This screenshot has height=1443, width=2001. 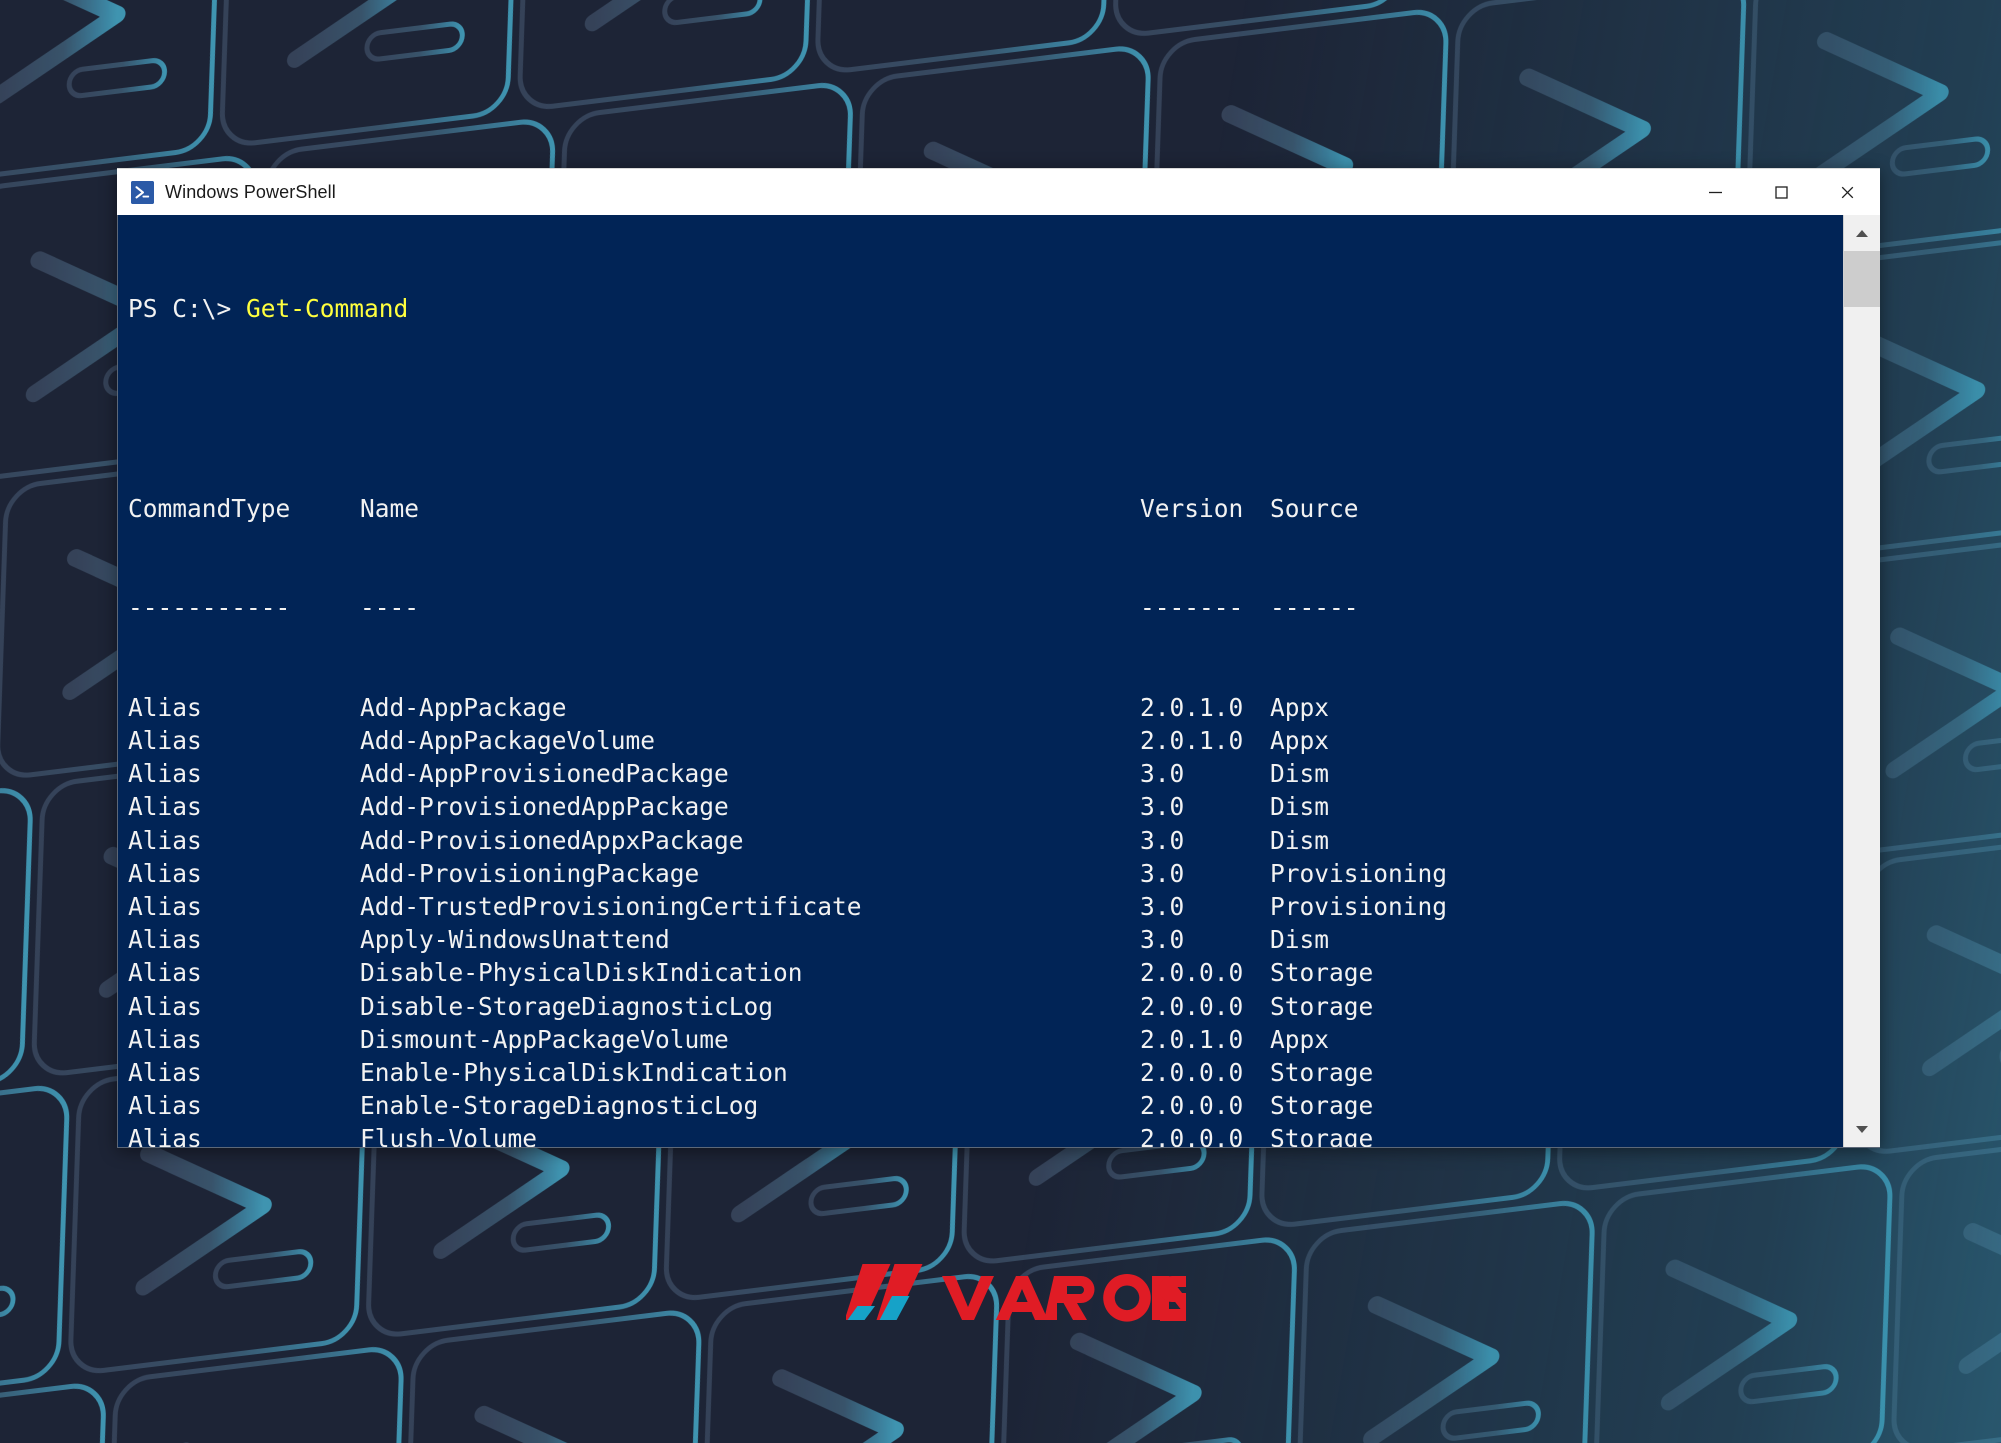 I want to click on cell-name: Enable-StorageDiagnosticLog, so click(x=559, y=1106).